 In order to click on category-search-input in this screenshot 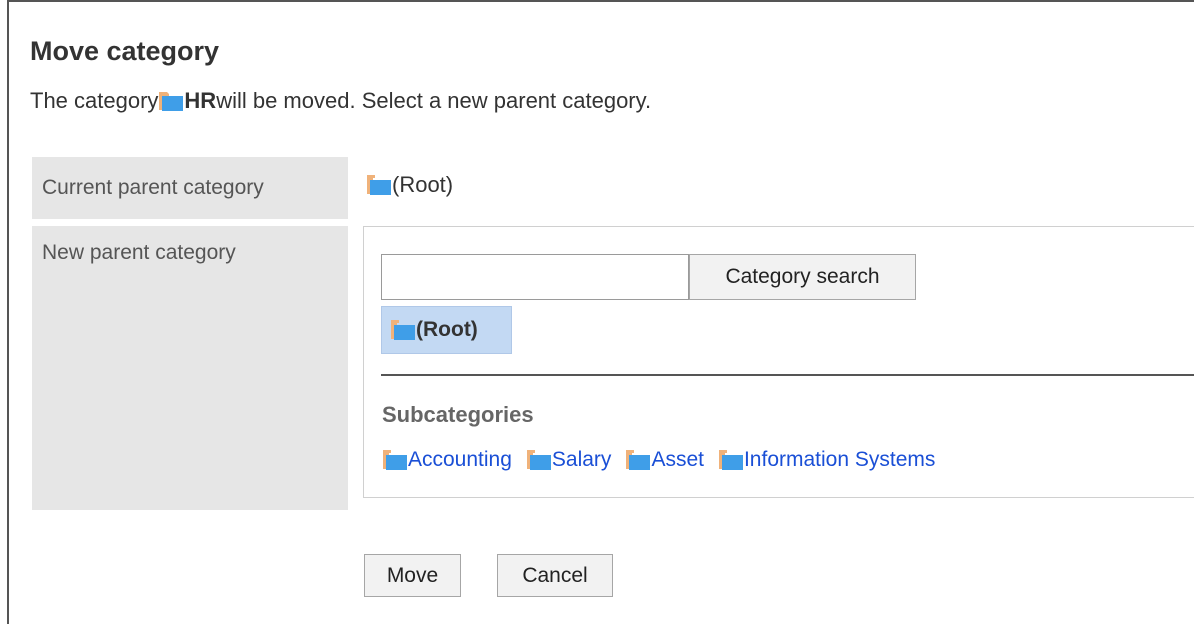, I will do `click(535, 277)`.